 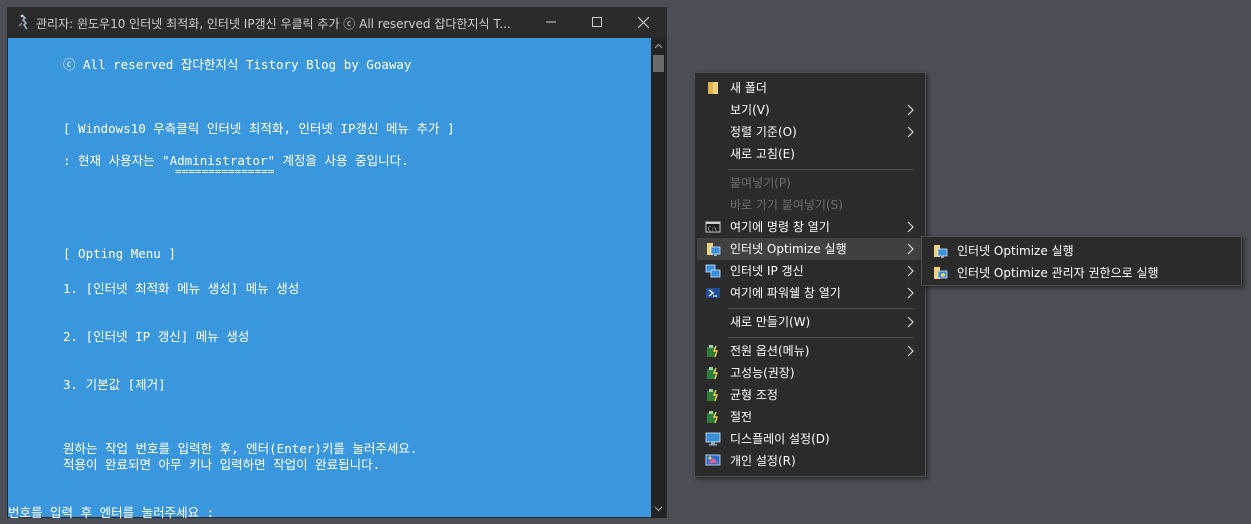 I want to click on submenu-internet-optimize: 인터넷 Optimize 실행 인터넷 Optimize 관리자 권한으로 실행, so click(x=1081, y=261).